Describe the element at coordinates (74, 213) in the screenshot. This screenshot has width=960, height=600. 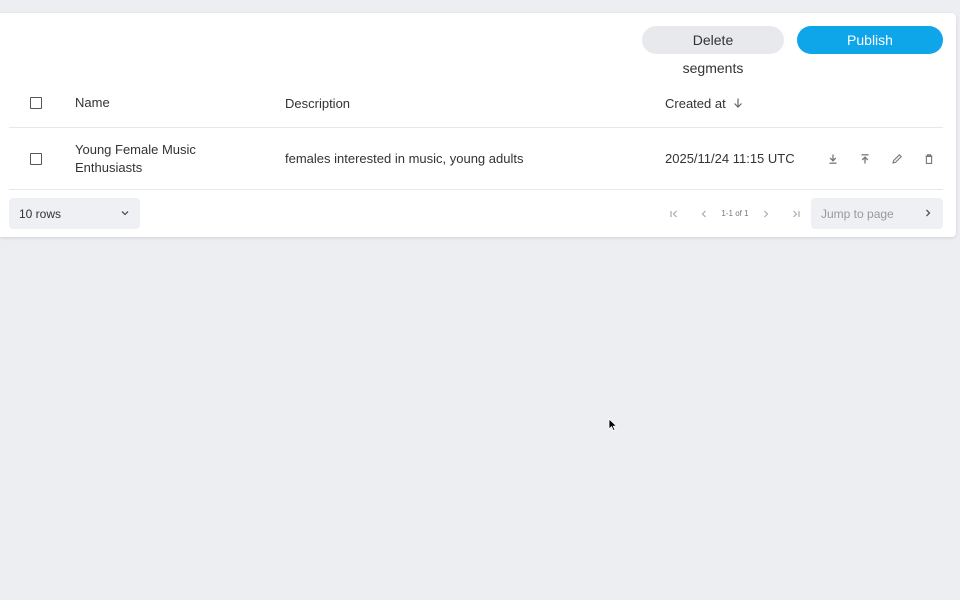
I see `rows-per-page-select: 10 rows` at that location.